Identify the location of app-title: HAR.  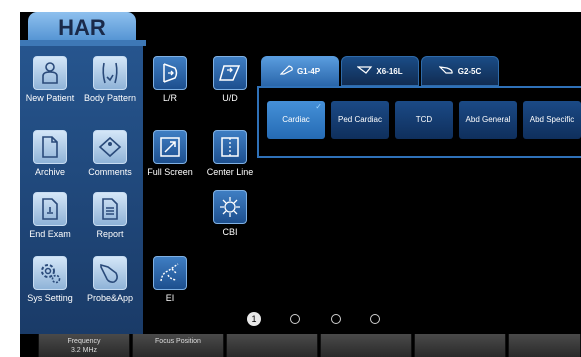
(82, 27).